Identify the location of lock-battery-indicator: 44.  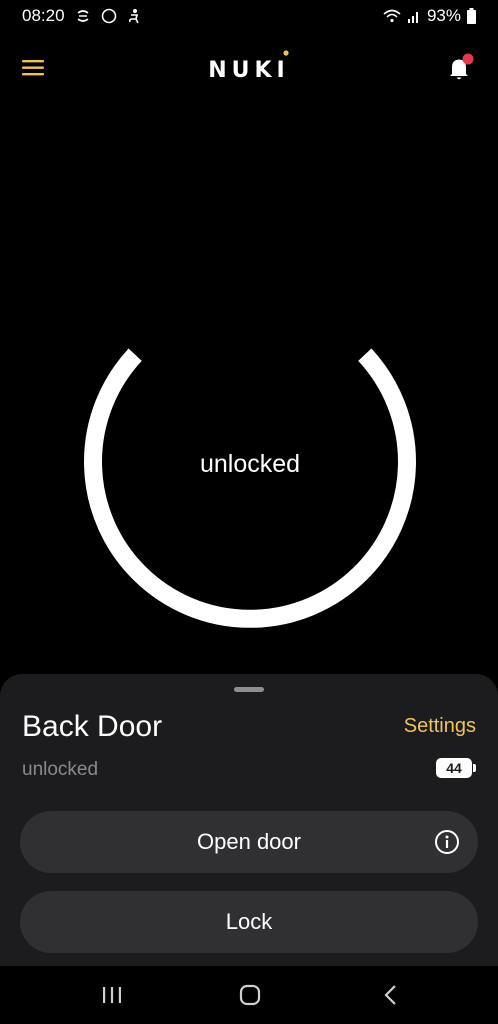
(456, 768).